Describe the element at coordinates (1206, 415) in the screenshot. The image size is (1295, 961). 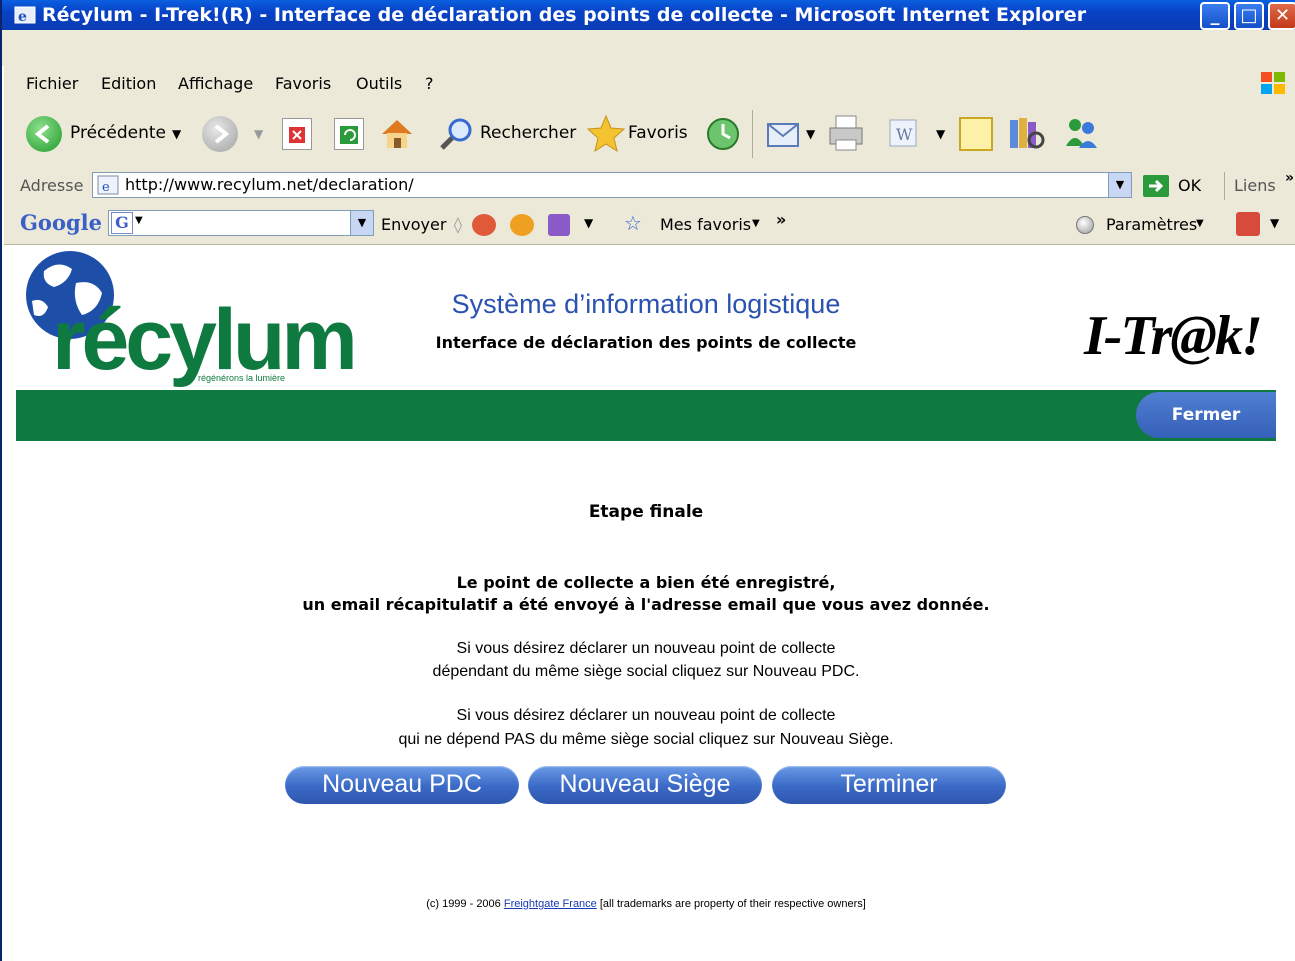
I see `fermer-button: Fermer` at that location.